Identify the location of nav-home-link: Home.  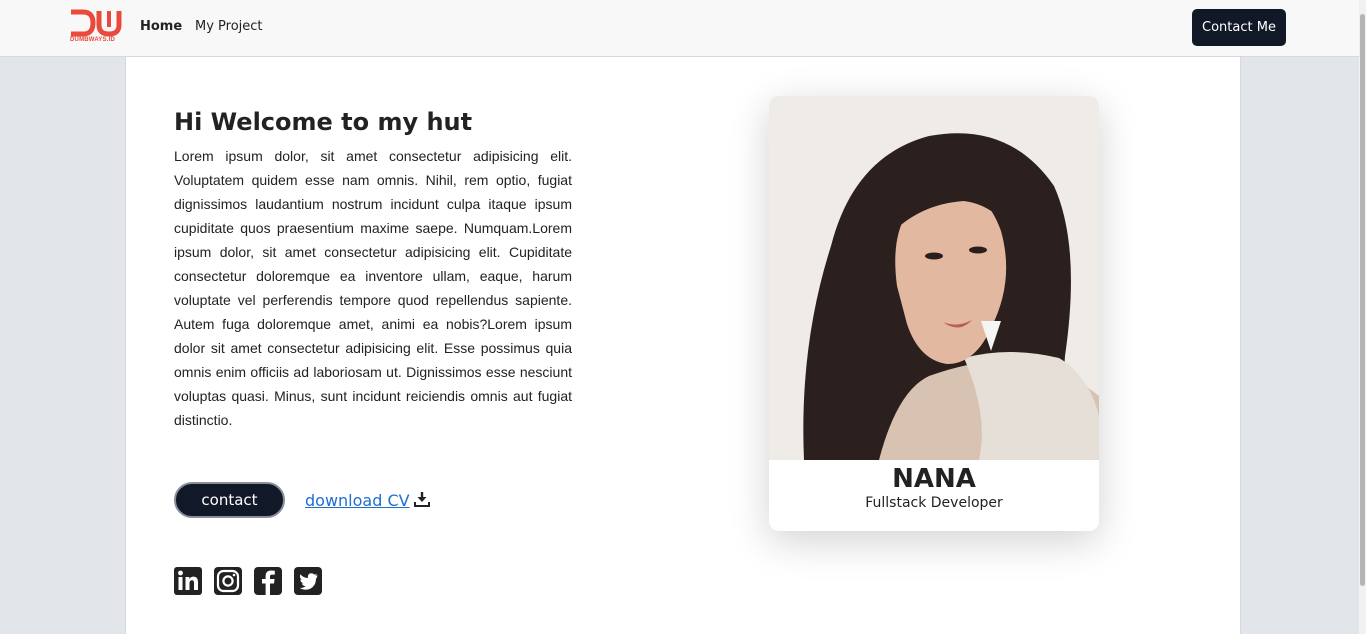
(161, 26).